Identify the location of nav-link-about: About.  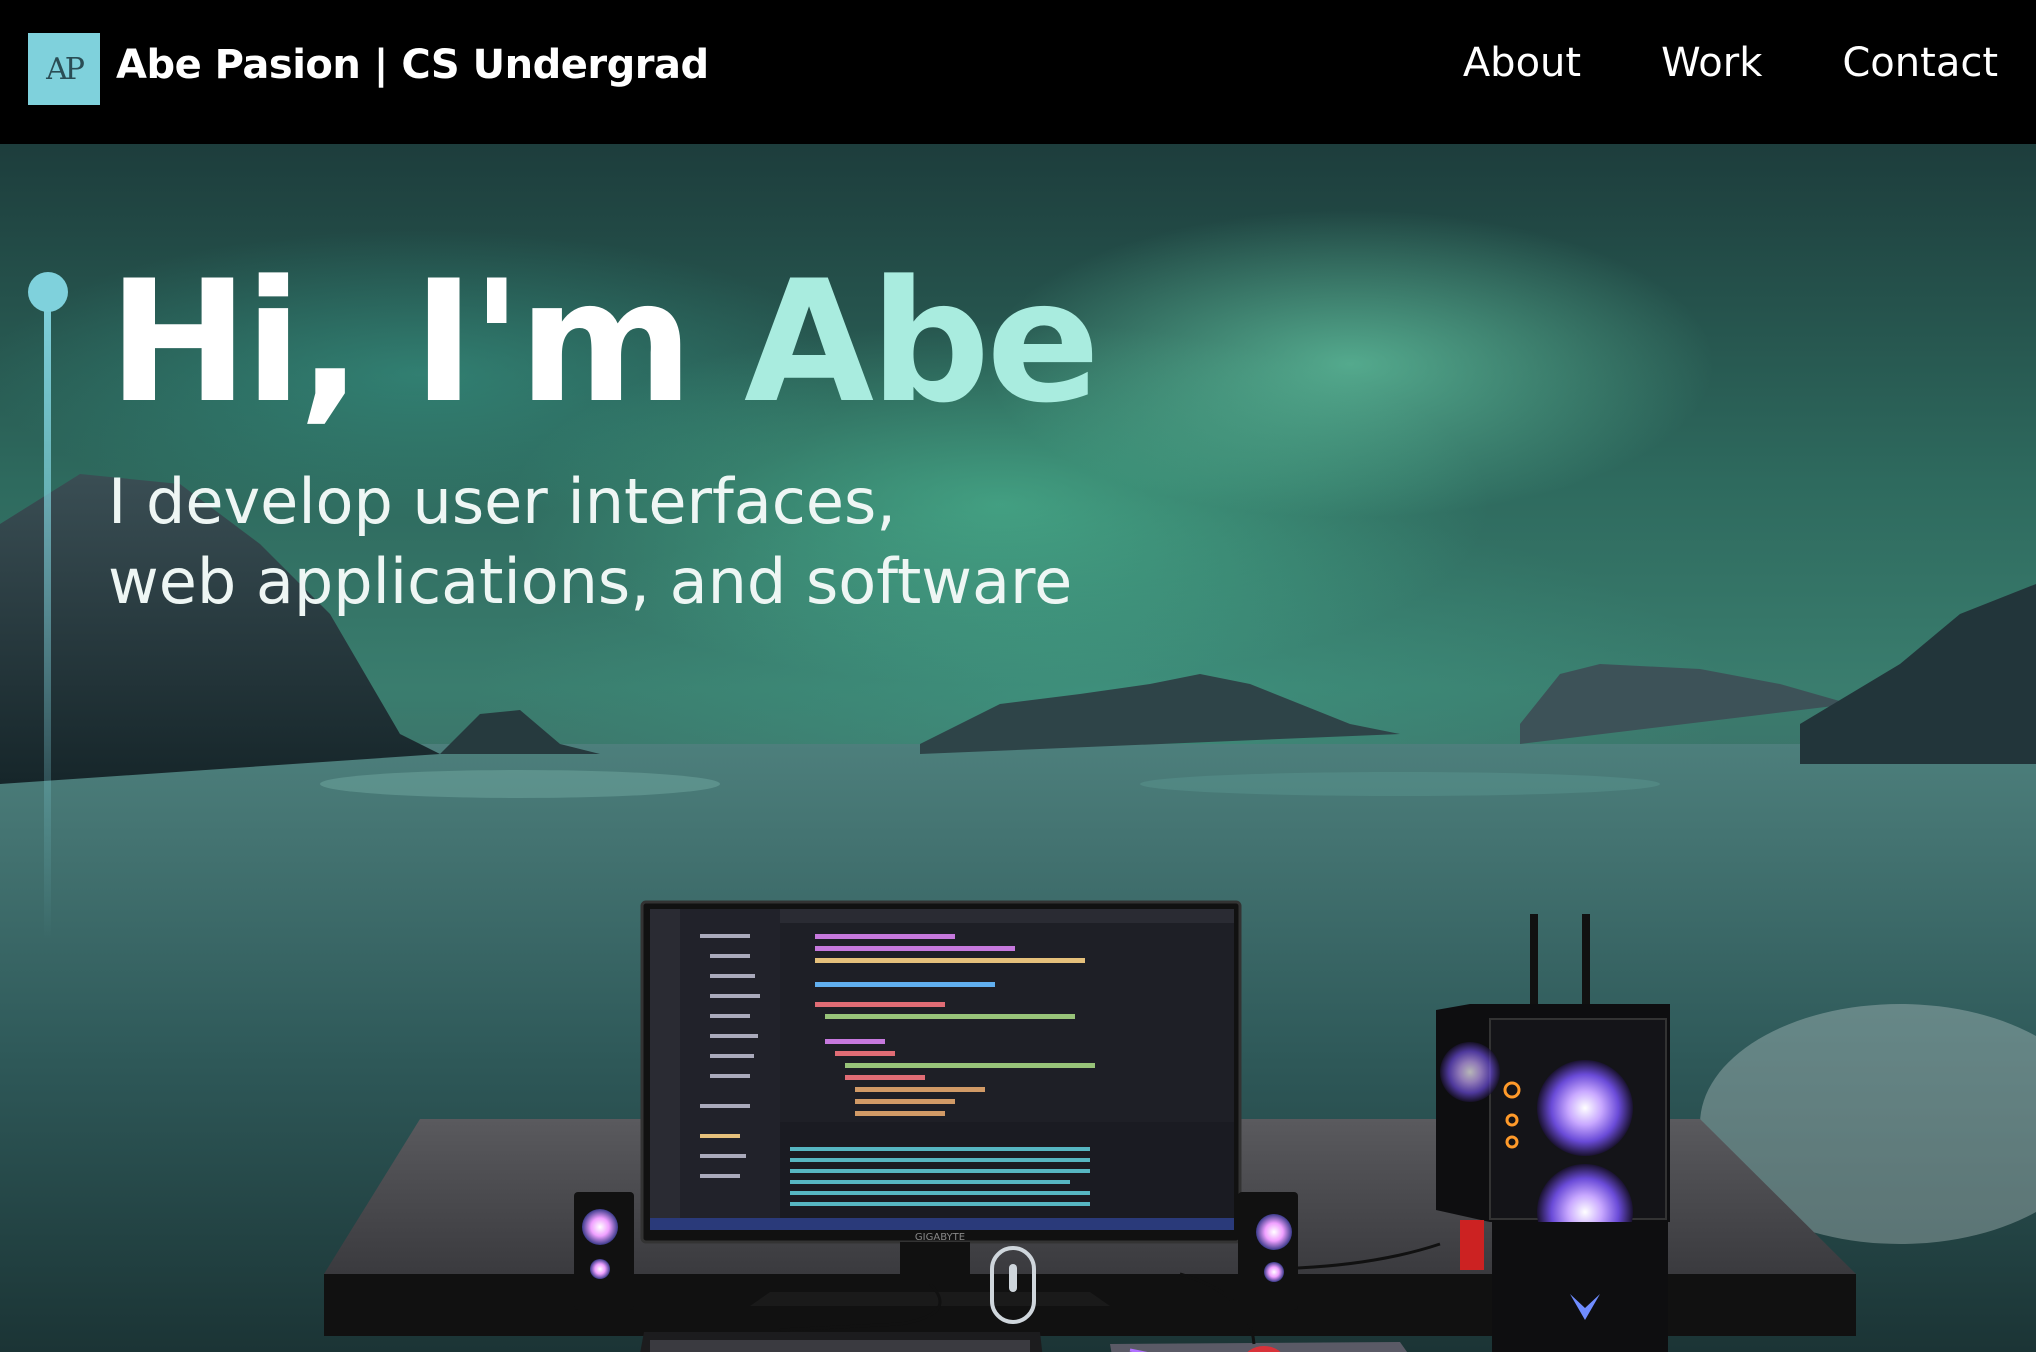
(1522, 63).